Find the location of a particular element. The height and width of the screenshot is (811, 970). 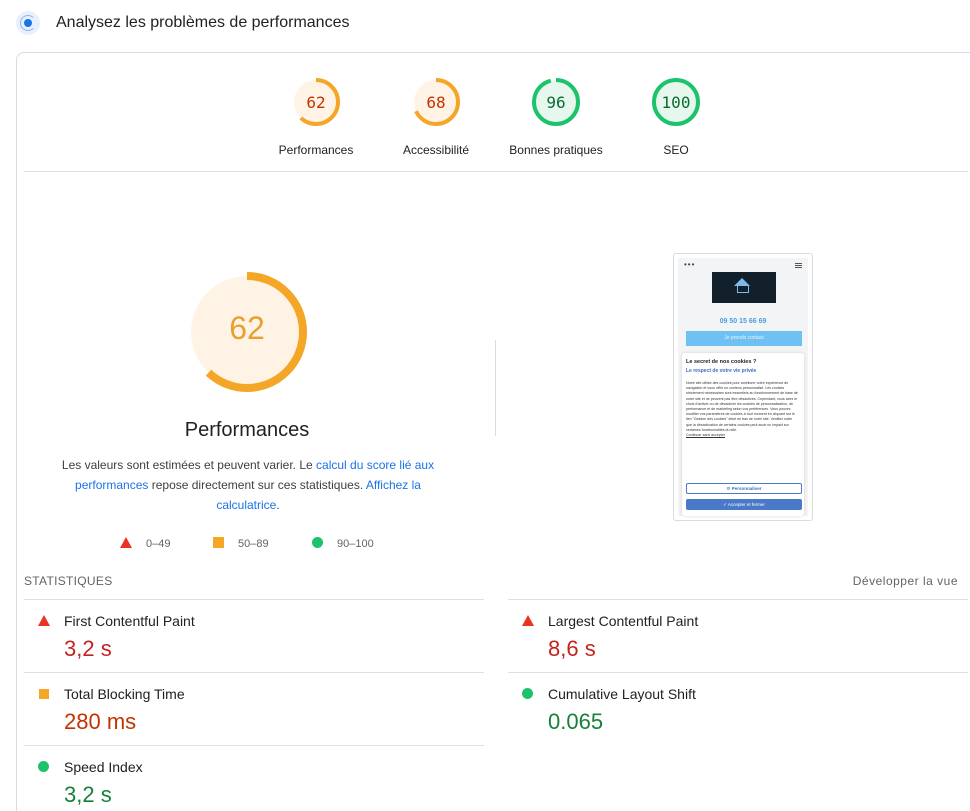

metric-cumulative-layout-shift: Cumulative Layout Shift 0.065 is located at coordinates (738, 708).